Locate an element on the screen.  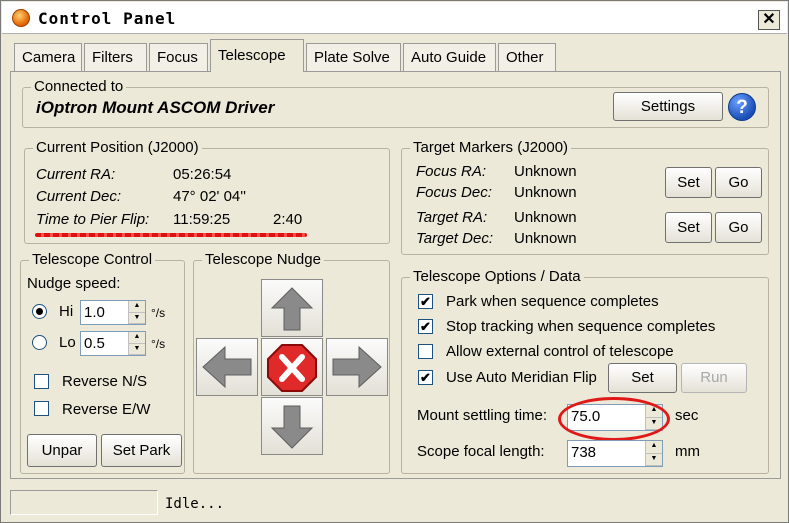
pier-flip-remaining: 2:40 is located at coordinates (288, 219).